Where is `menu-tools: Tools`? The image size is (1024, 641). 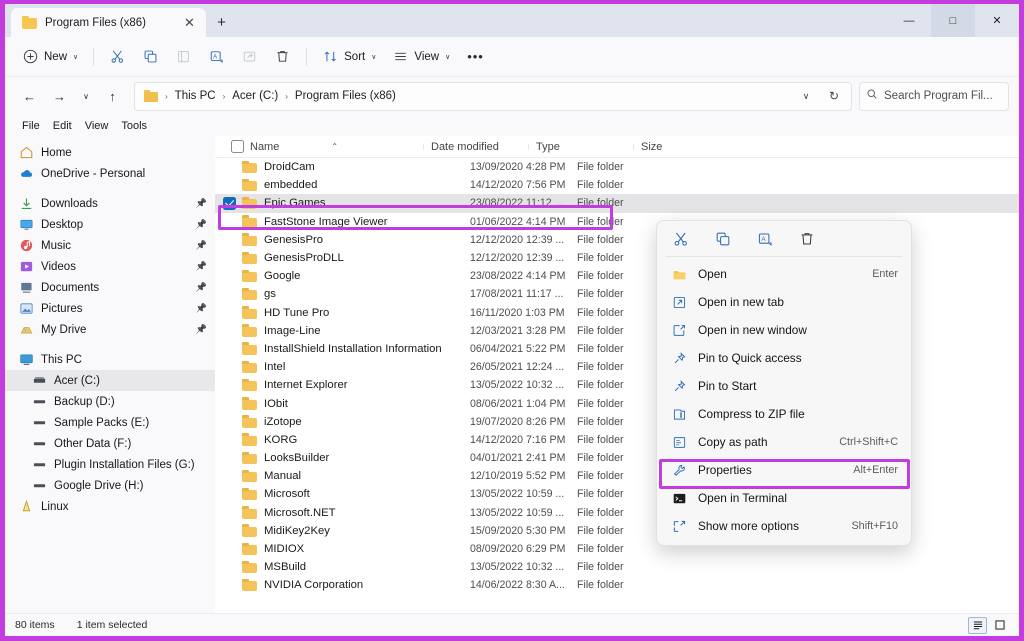 menu-tools: Tools is located at coordinates (134, 126).